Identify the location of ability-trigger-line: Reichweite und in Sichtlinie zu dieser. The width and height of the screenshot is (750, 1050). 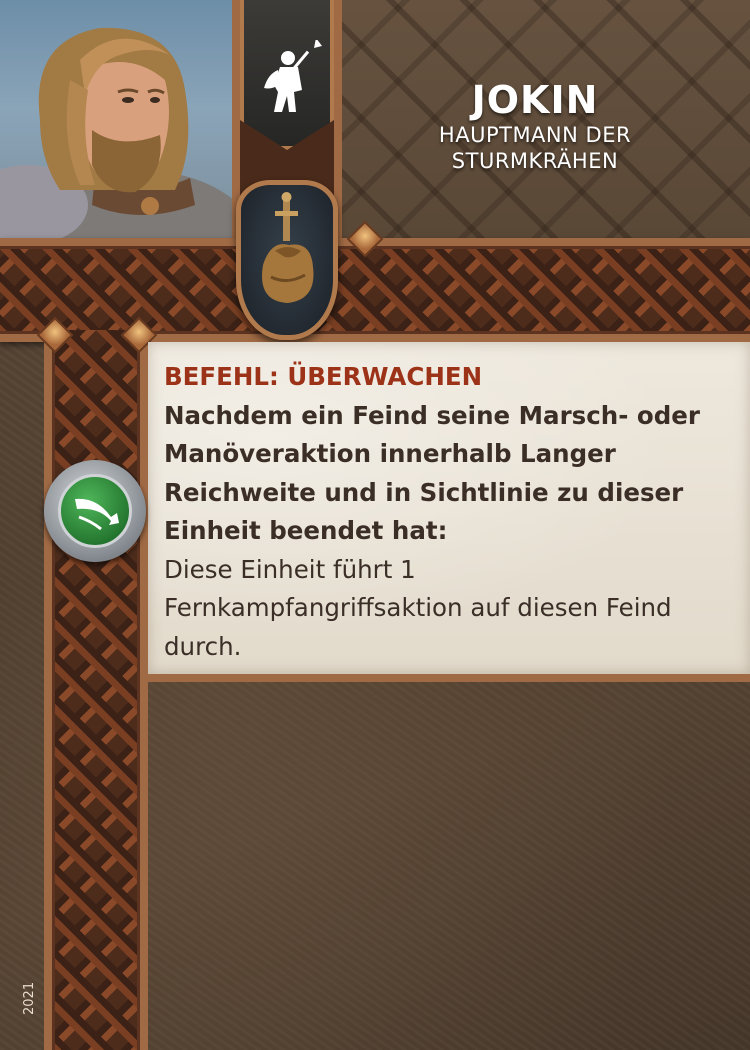
(424, 492).